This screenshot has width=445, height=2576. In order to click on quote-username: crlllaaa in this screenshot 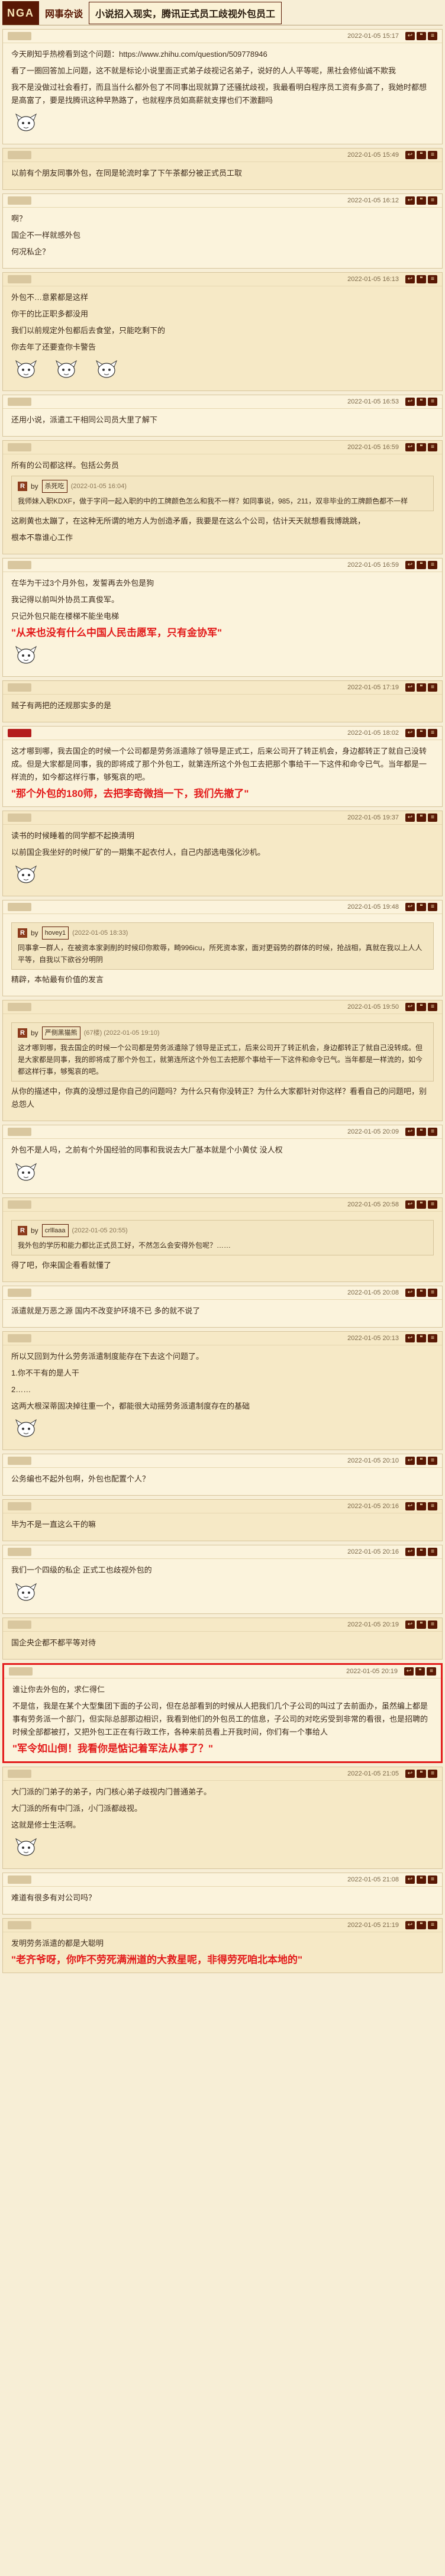, I will do `click(55, 1230)`.